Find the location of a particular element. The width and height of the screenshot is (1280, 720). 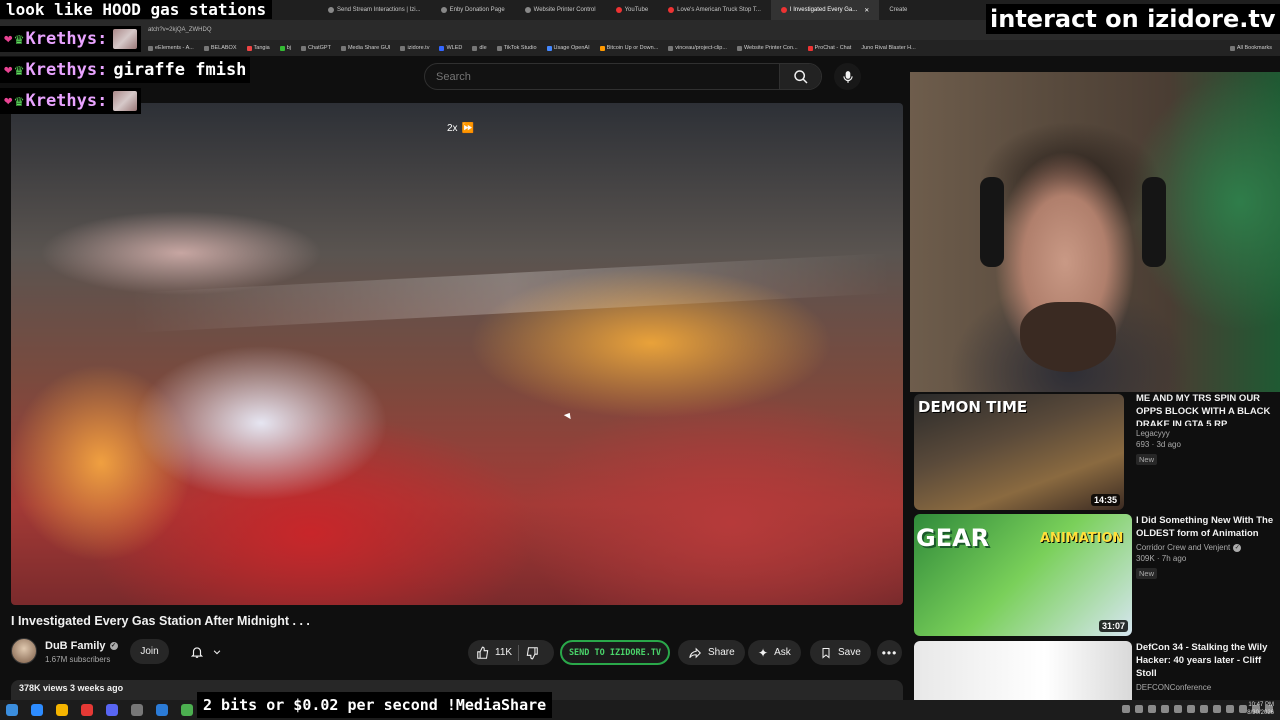

video-thumbnail: DEMON TIME 14:35 is located at coordinates (1019, 452).